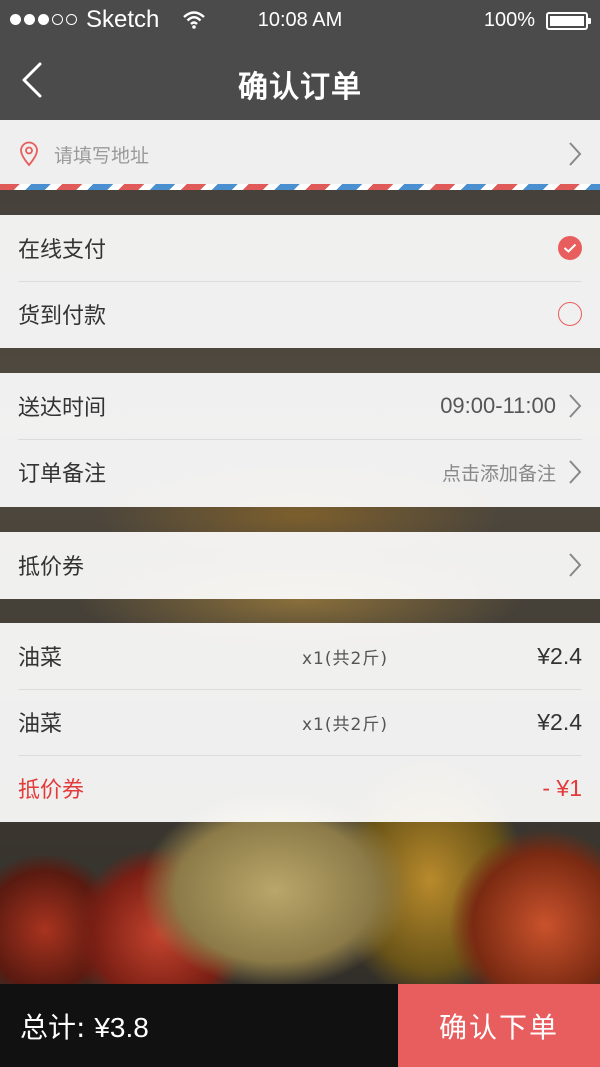 The image size is (600, 1067). What do you see at coordinates (300, 788) in the screenshot?
I see `discount-row: 抵价券 - ¥1` at bounding box center [300, 788].